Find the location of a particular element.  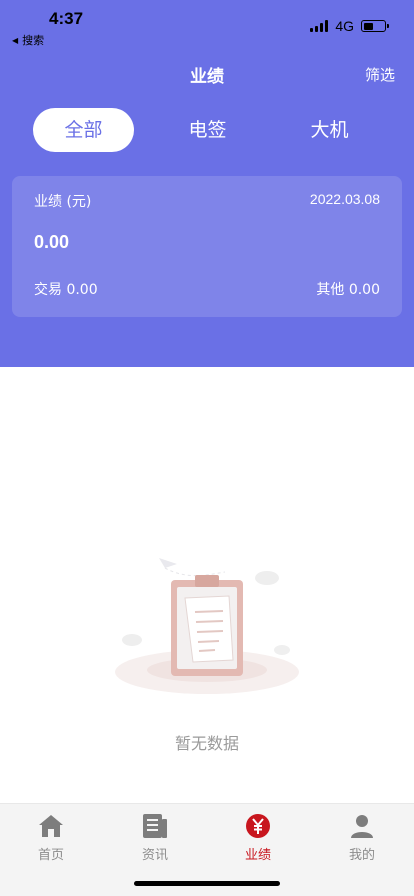

page-title: 业绩 is located at coordinates (207, 77).